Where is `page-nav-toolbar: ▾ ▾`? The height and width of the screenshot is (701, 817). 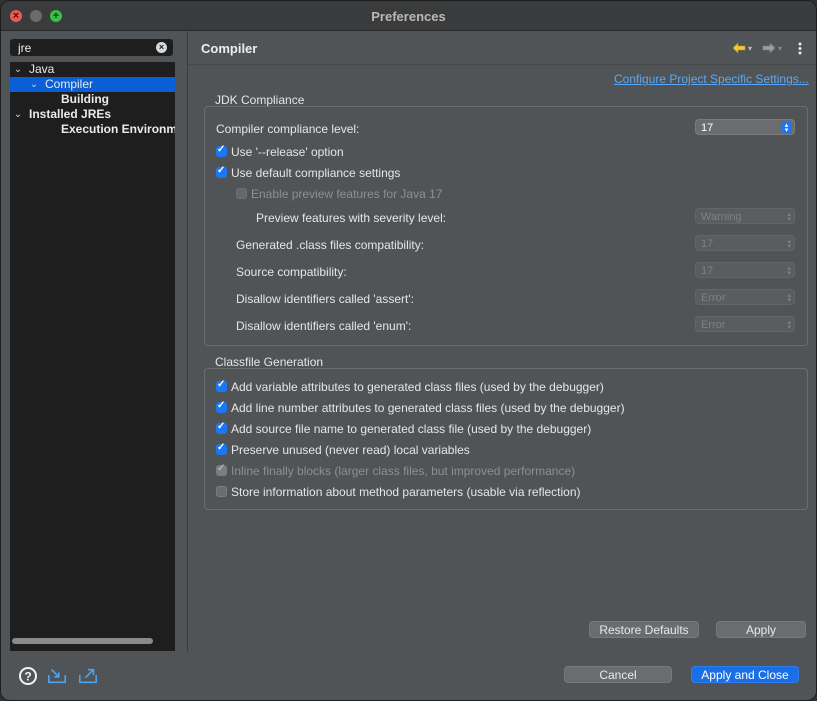 page-nav-toolbar: ▾ ▾ is located at coordinates (771, 48).